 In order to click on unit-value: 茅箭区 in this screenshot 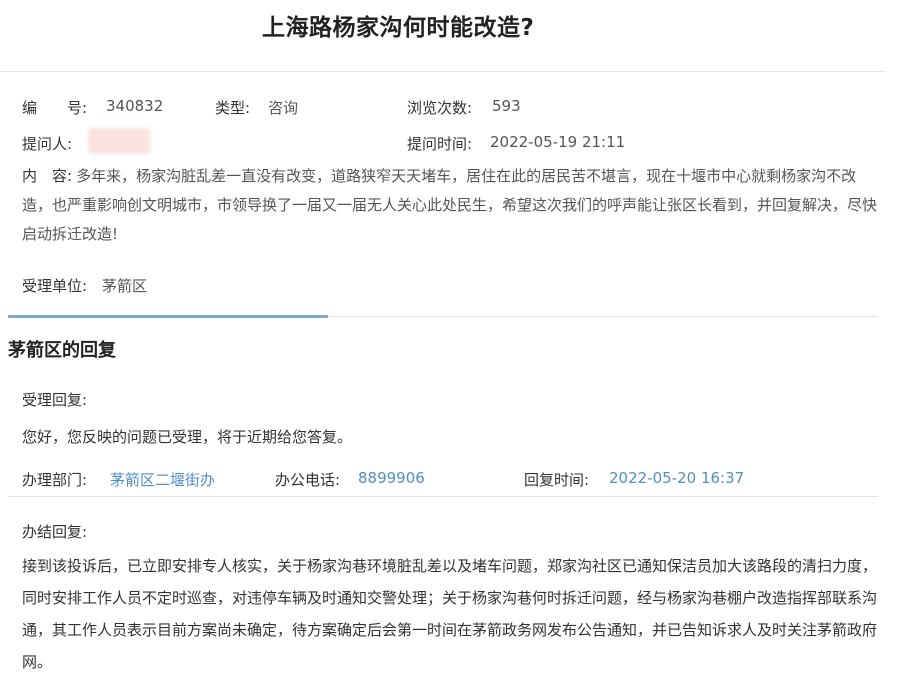, I will do `click(125, 286)`.